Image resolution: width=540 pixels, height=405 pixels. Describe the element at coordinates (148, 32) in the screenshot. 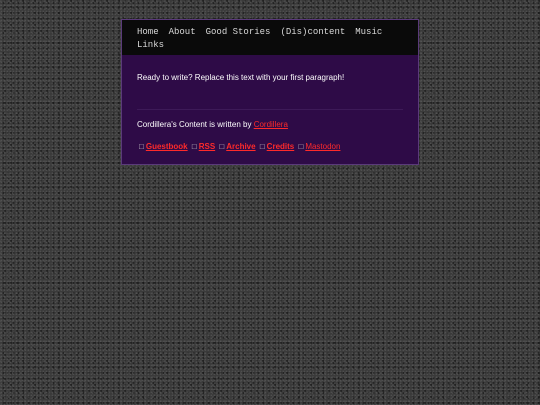

I see `nav-home-link: Home` at that location.